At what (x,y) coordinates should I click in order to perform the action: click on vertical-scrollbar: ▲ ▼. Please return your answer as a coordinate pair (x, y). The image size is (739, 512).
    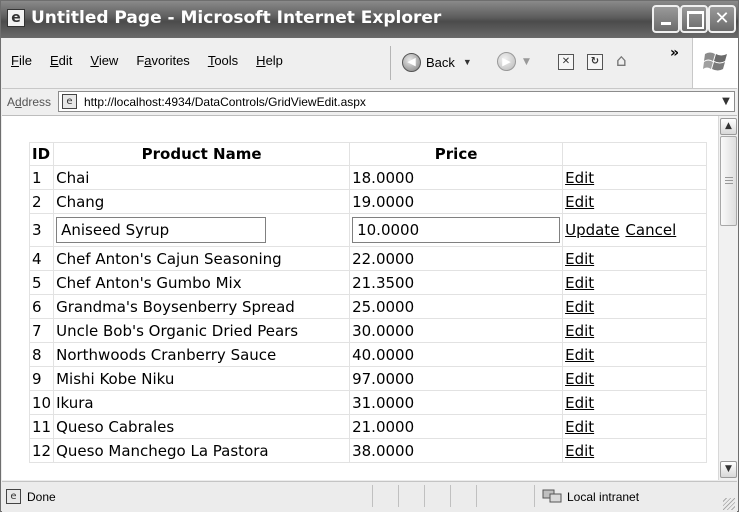
    Looking at the image, I should click on (728, 298).